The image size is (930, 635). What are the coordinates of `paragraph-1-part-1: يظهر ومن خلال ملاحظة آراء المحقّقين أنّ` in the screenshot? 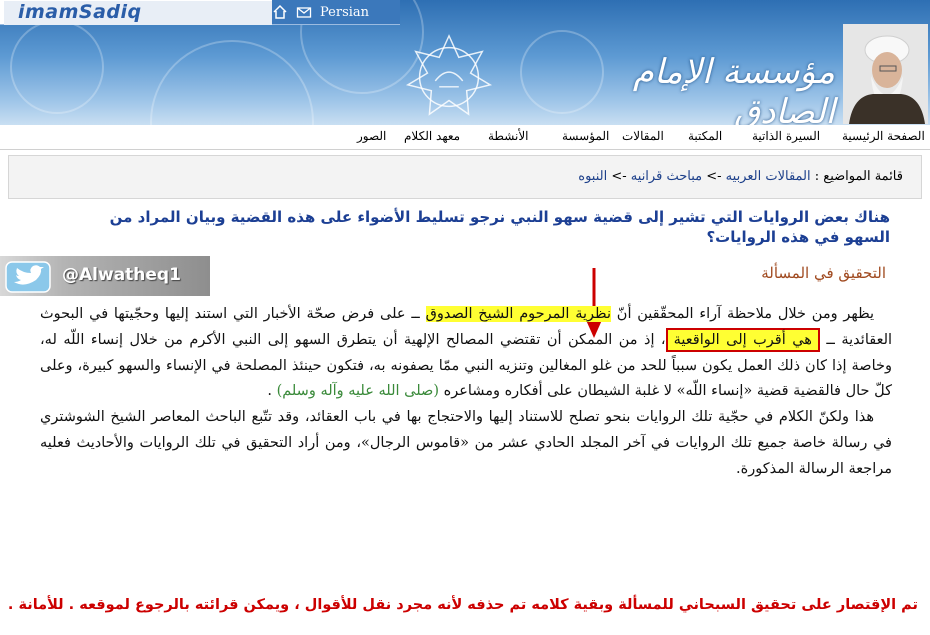 It's located at (745, 314).